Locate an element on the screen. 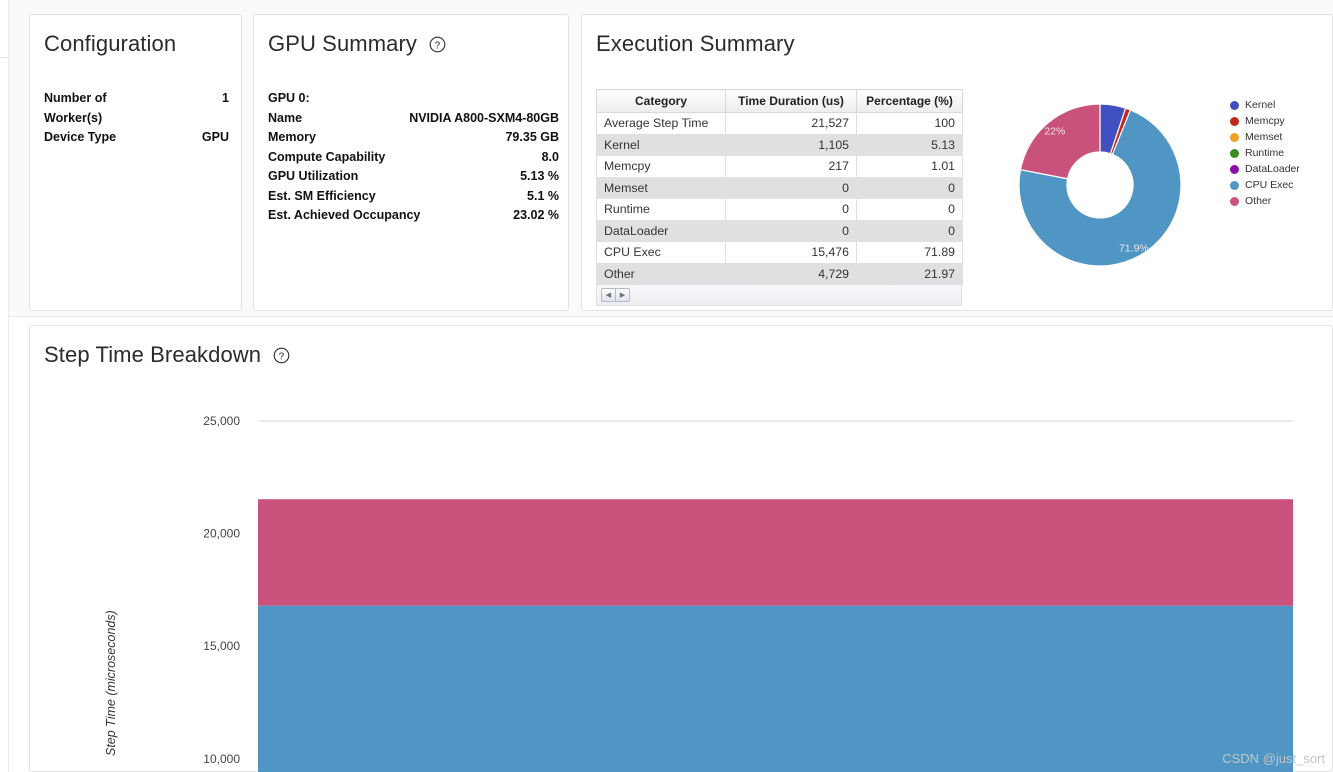 The width and height of the screenshot is (1333, 772). config-row: Device Type GPU is located at coordinates (136, 138).